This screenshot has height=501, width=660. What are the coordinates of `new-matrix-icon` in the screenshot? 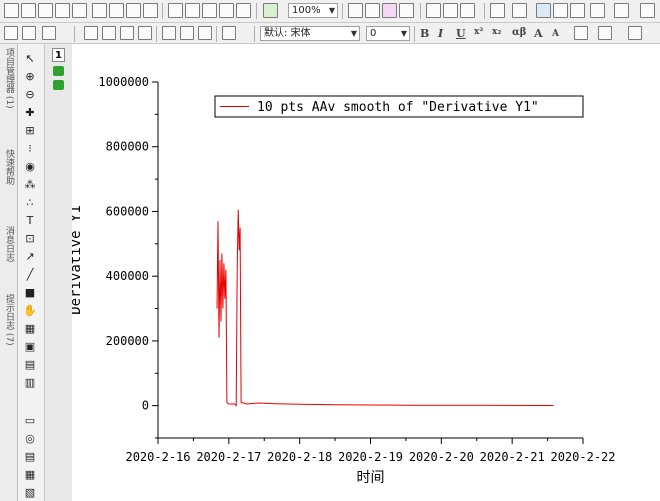 It's located at (45, 10).